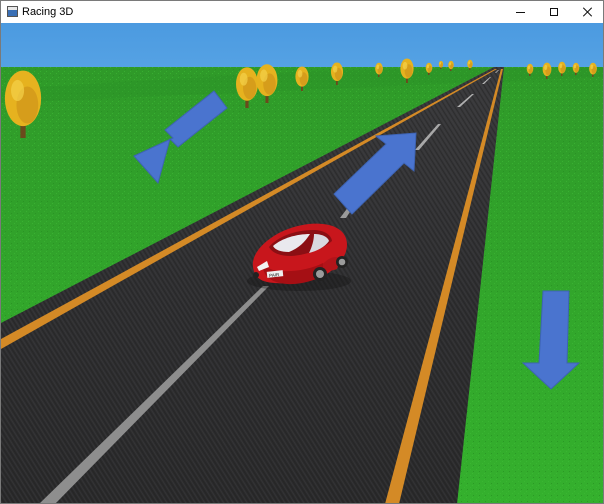 The height and width of the screenshot is (504, 604). Describe the element at coordinates (302, 12) in the screenshot. I see `title-bar: Racing 3D` at that location.